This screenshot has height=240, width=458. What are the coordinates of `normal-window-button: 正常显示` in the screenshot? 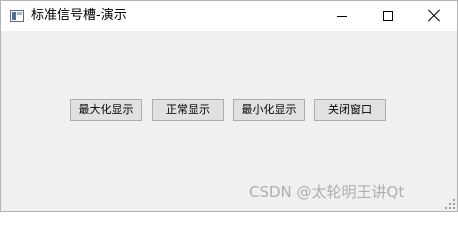 It's located at (188, 110).